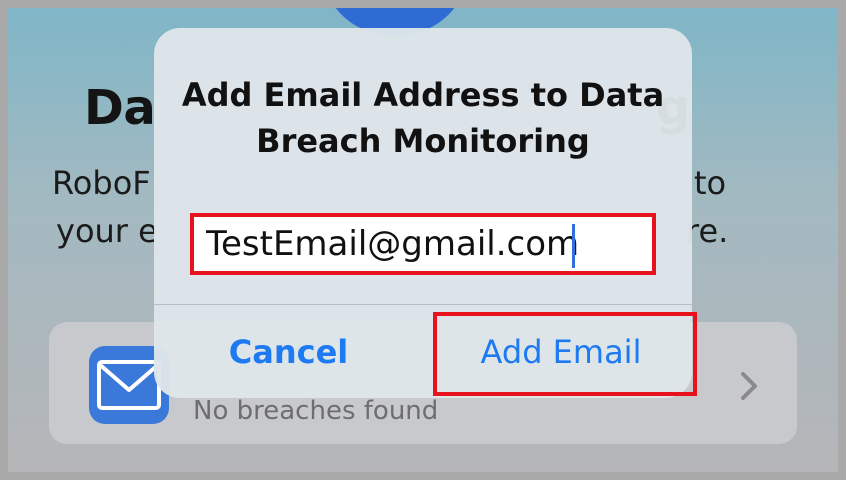 This screenshot has height=480, width=846. Describe the element at coordinates (120, 108) in the screenshot. I see `page-heading-left: Da` at that location.